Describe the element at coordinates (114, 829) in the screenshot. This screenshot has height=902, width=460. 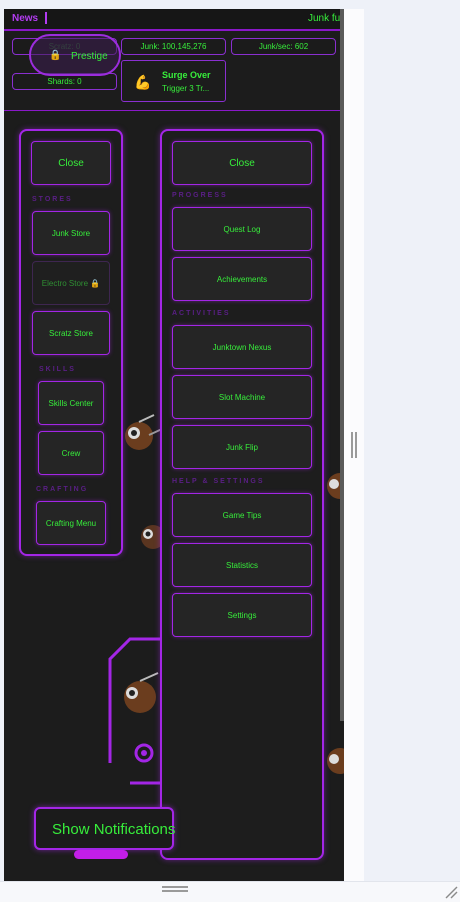
I see `show-notifications-label: Show Notifications` at that location.